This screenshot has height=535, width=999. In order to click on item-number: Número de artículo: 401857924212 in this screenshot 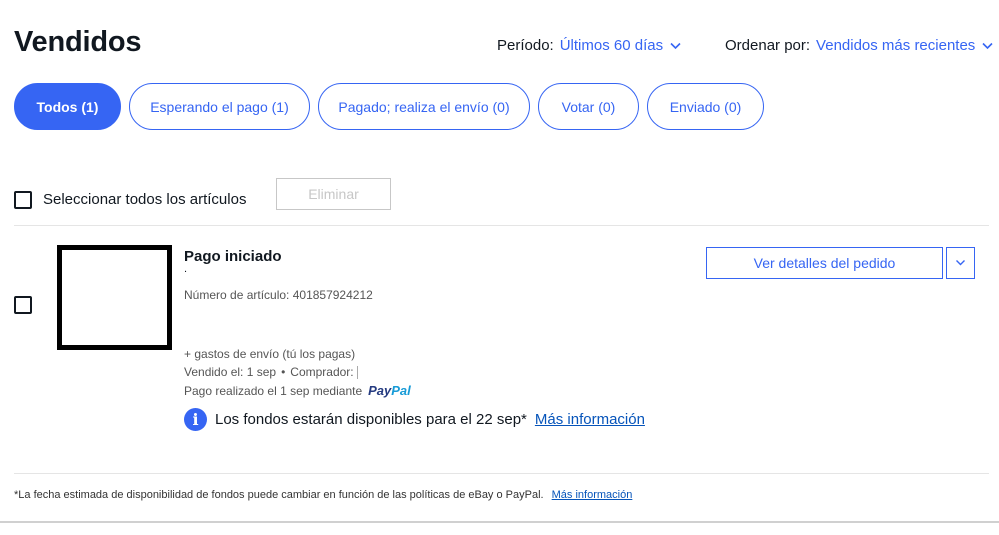, I will do `click(278, 295)`.